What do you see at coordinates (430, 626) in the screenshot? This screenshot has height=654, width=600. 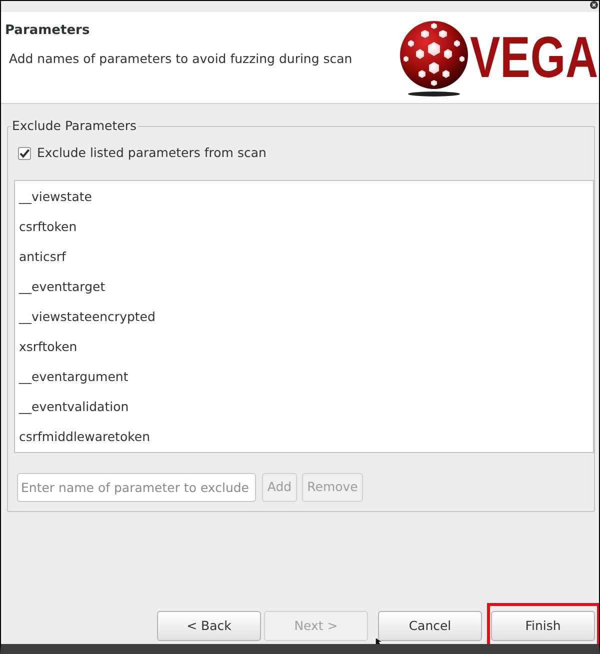 I see `cancel-button: Cancel` at bounding box center [430, 626].